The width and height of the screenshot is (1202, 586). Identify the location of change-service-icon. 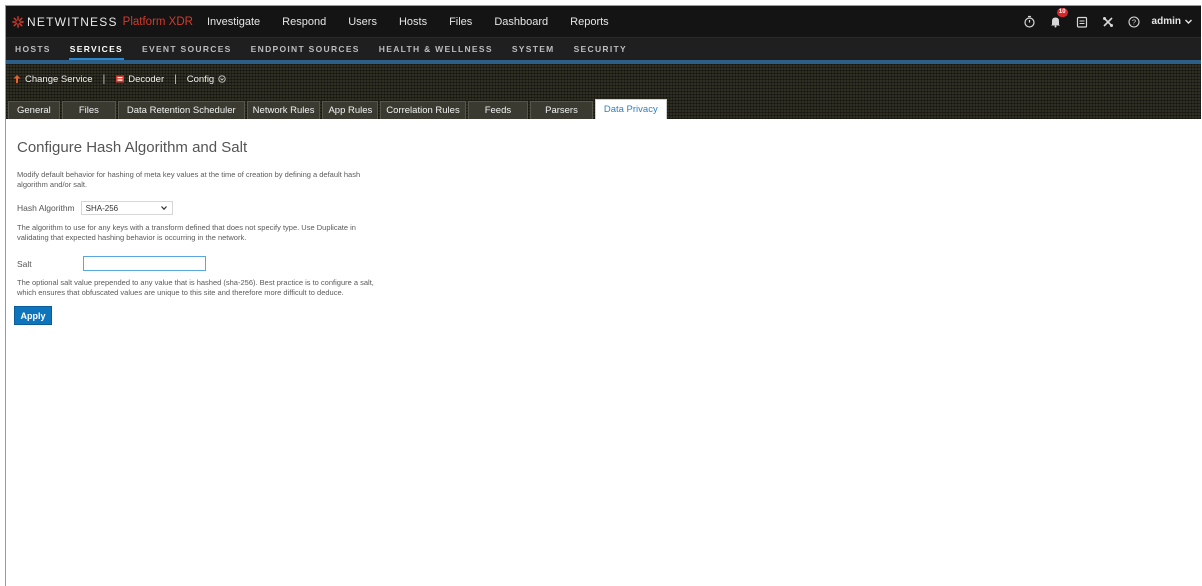
(17, 79).